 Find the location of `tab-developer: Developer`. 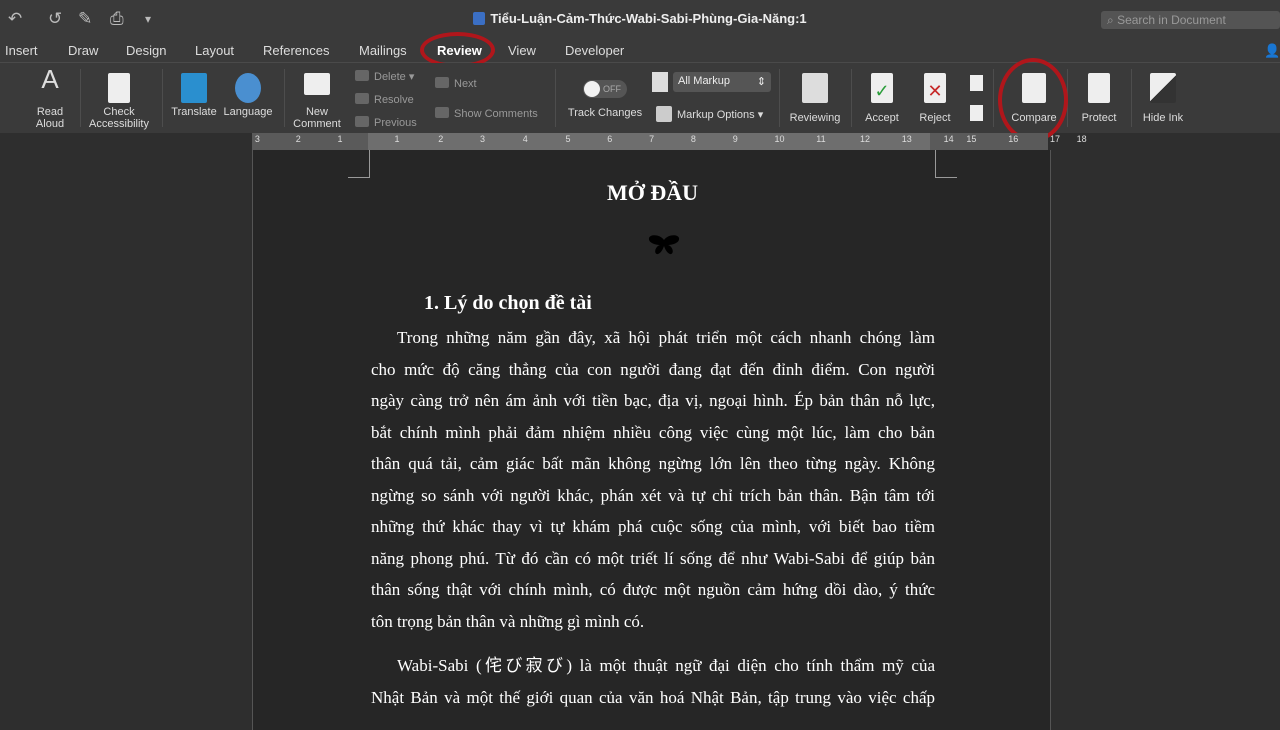

tab-developer: Developer is located at coordinates (594, 50).